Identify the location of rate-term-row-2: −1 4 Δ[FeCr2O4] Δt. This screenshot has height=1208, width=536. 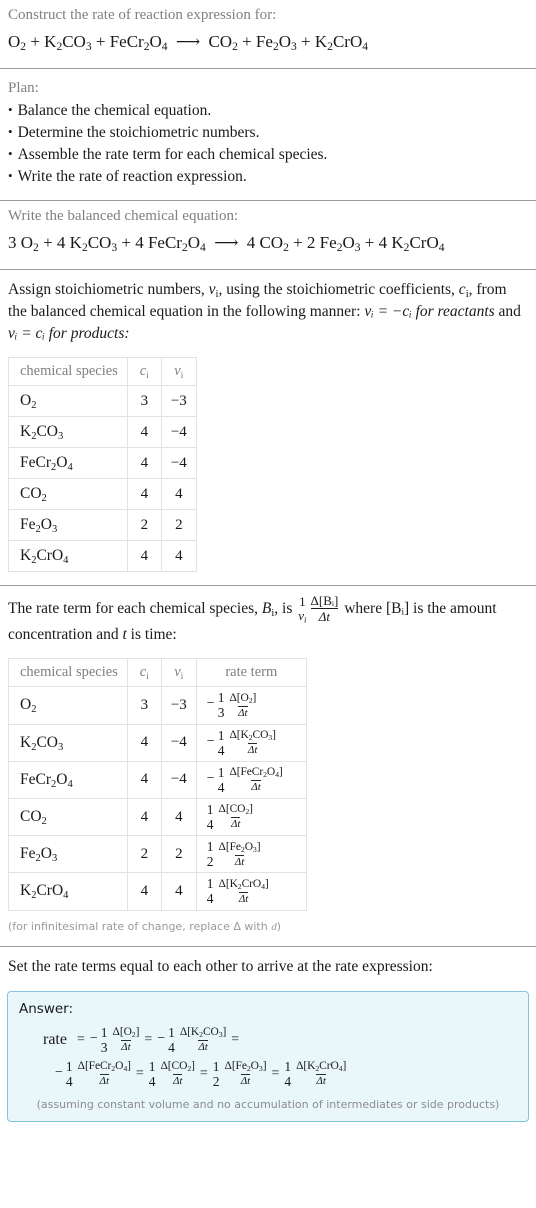
(245, 780).